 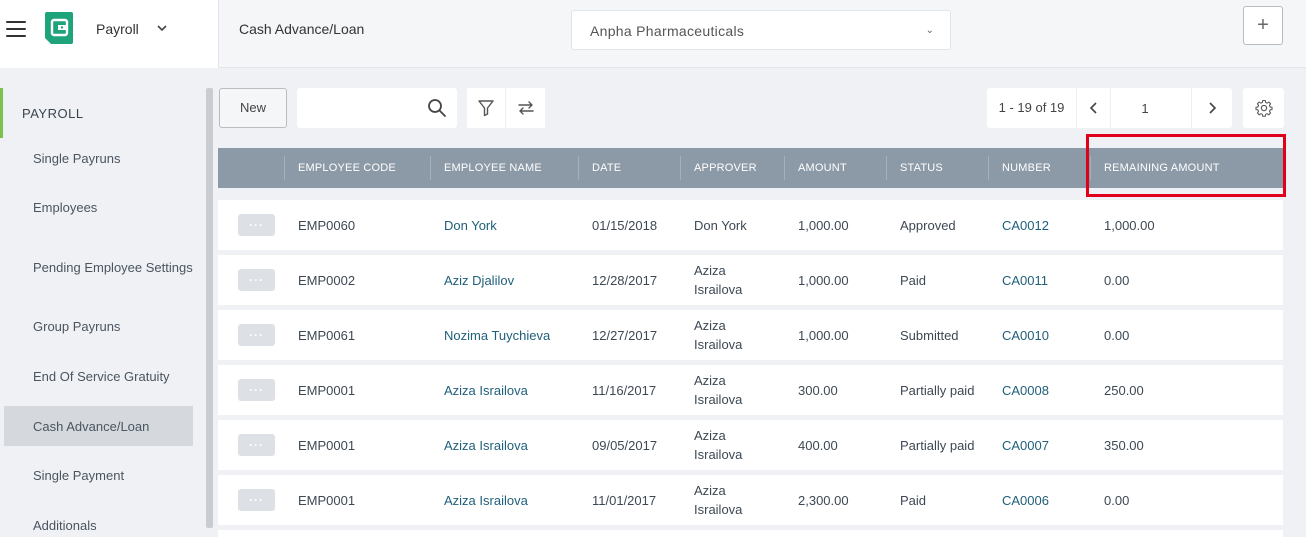 What do you see at coordinates (53, 113) in the screenshot?
I see `sidebar-section-title: PAYROLL` at bounding box center [53, 113].